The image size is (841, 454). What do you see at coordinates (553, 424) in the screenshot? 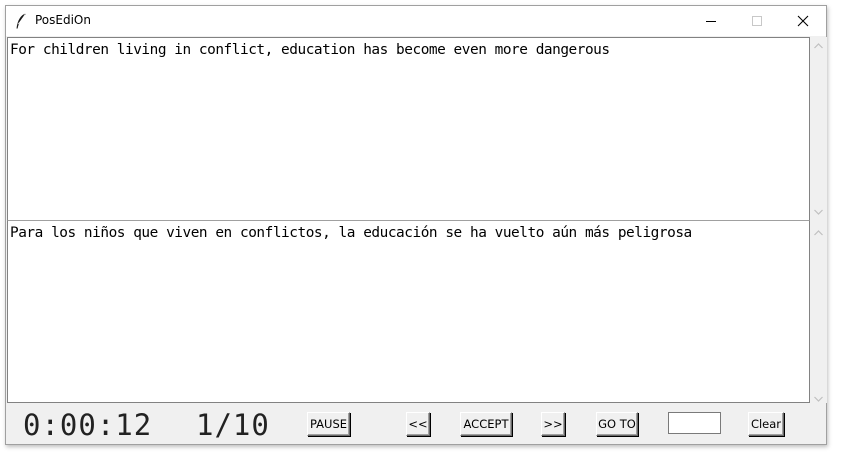
I see `next-segment-button: >>` at bounding box center [553, 424].